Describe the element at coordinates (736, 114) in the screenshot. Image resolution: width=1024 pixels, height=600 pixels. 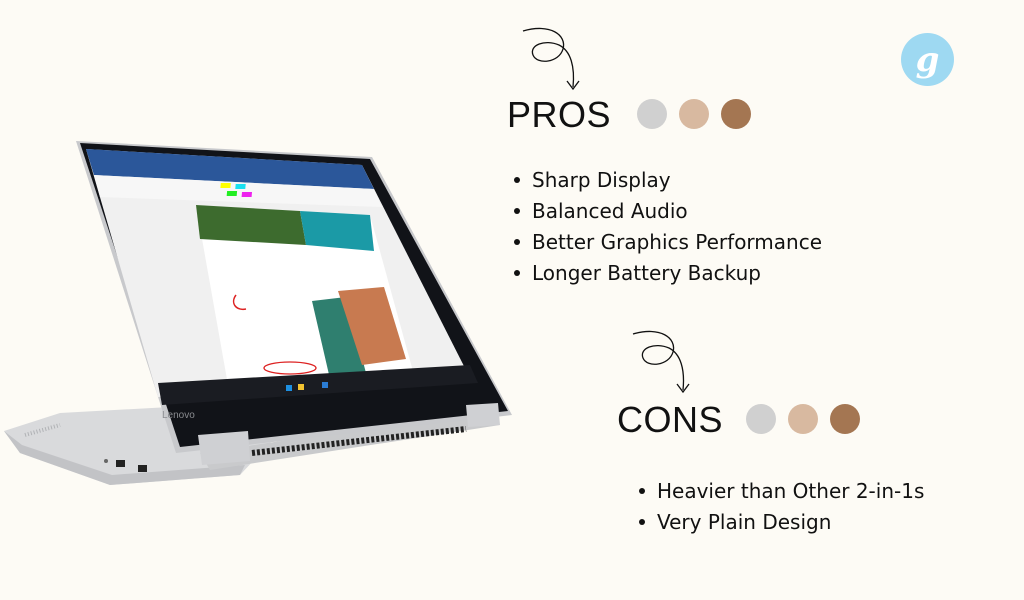
I see `pros-swatch-brown` at that location.